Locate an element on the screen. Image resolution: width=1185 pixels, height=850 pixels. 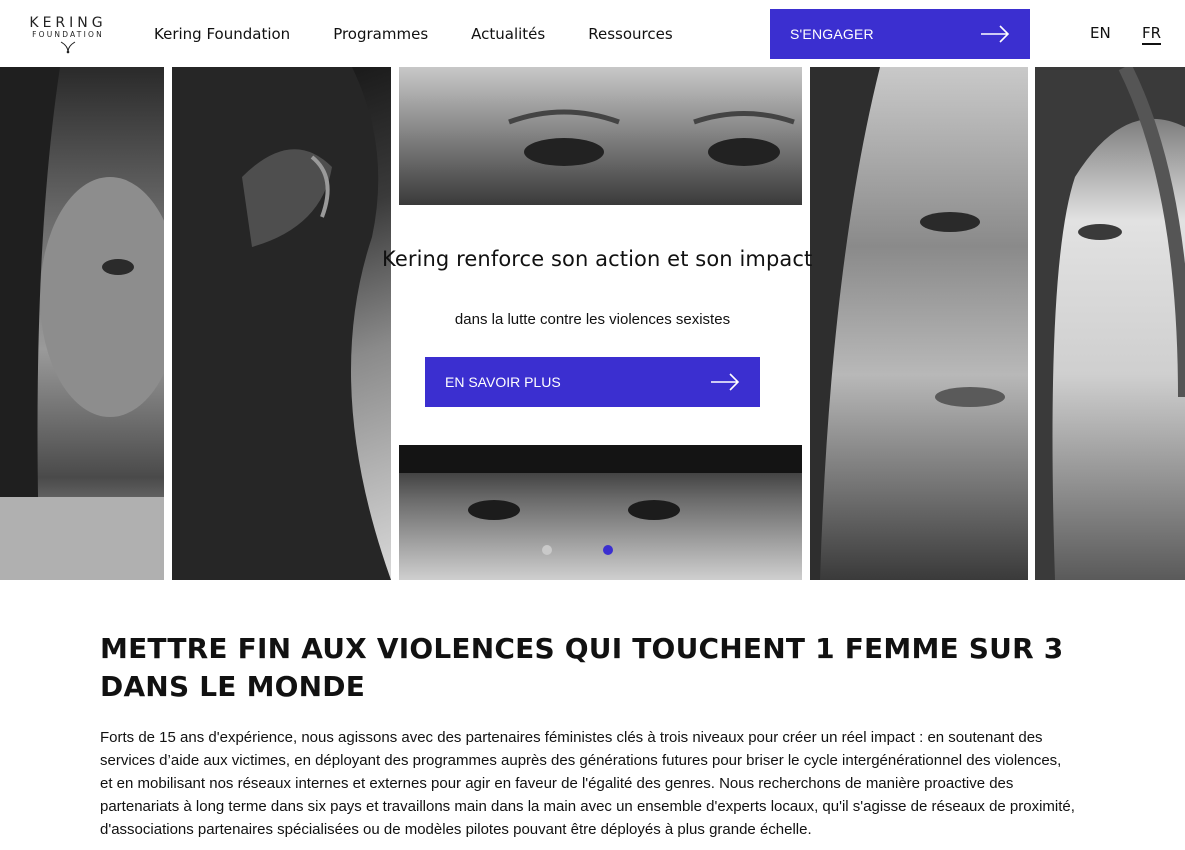
language-en-link: EN is located at coordinates (1100, 33).